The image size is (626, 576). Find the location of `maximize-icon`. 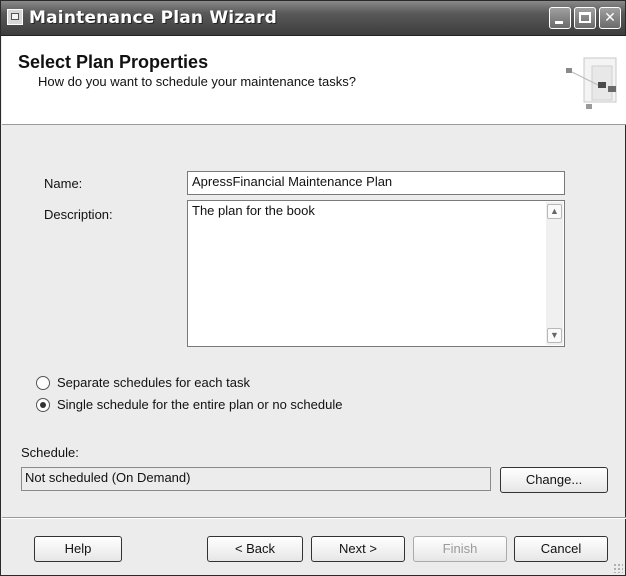

maximize-icon is located at coordinates (585, 17).